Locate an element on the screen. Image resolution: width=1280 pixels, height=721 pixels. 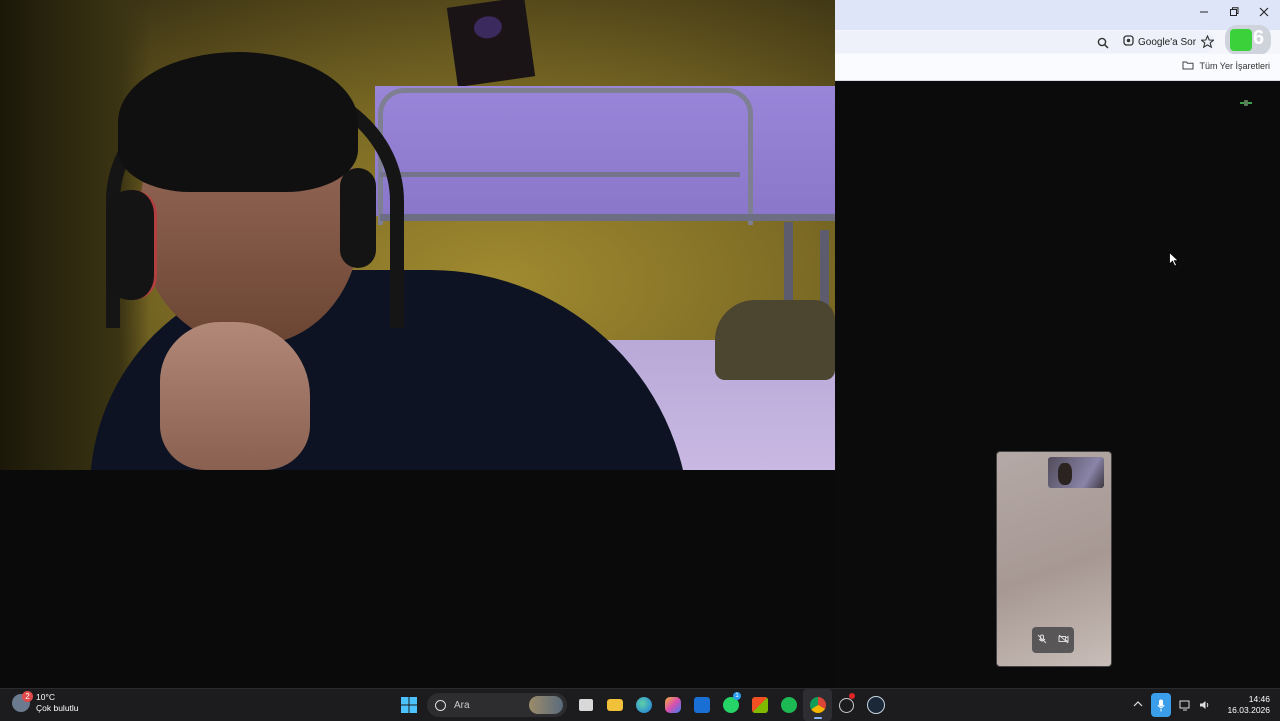
ask-google-button: Google'a Sor is located at coordinates (1159, 42).